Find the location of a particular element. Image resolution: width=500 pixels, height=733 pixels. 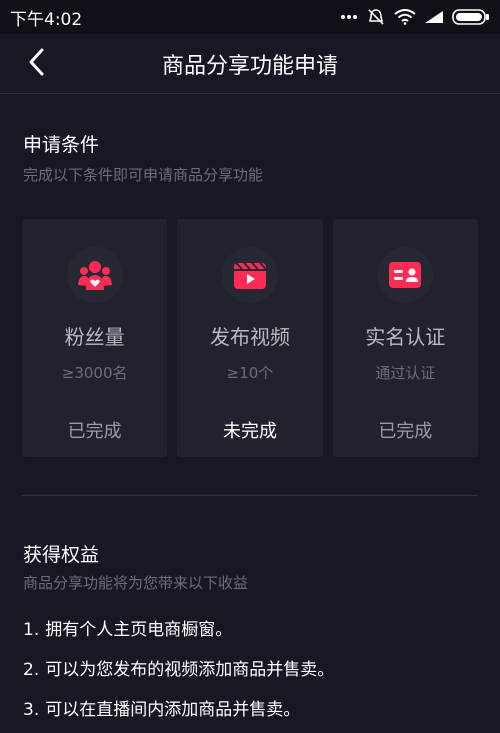

condition-card-videos: 发布视频 ≥10个 未完成 is located at coordinates (250, 338).